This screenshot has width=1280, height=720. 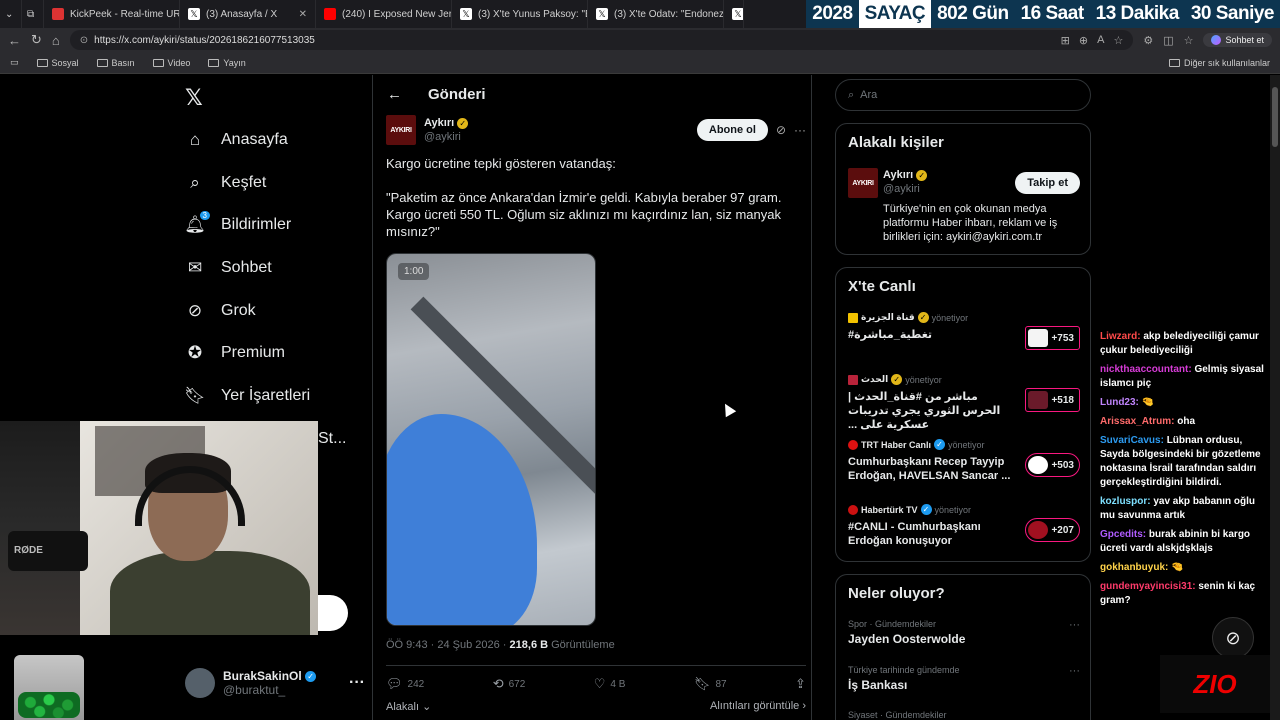 I want to click on browser-tab: (240) I Exposed New Jersey✕, so click(x=384, y=14).